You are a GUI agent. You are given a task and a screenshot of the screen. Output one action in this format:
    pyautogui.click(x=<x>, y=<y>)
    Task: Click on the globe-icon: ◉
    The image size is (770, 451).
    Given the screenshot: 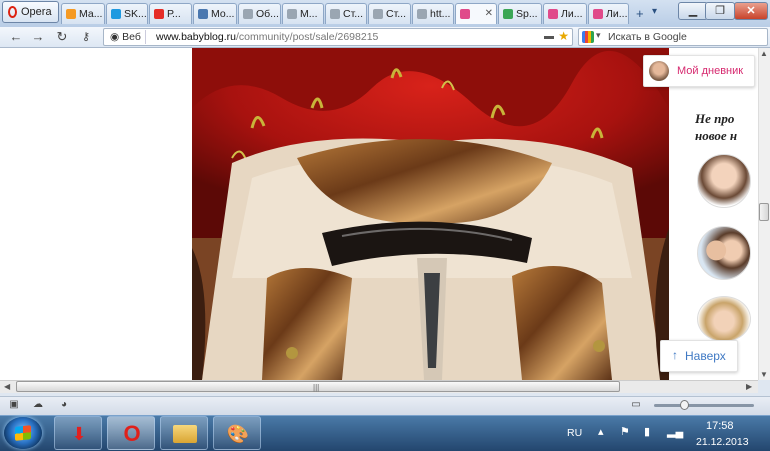 What is the action you would take?
    pyautogui.click(x=116, y=37)
    